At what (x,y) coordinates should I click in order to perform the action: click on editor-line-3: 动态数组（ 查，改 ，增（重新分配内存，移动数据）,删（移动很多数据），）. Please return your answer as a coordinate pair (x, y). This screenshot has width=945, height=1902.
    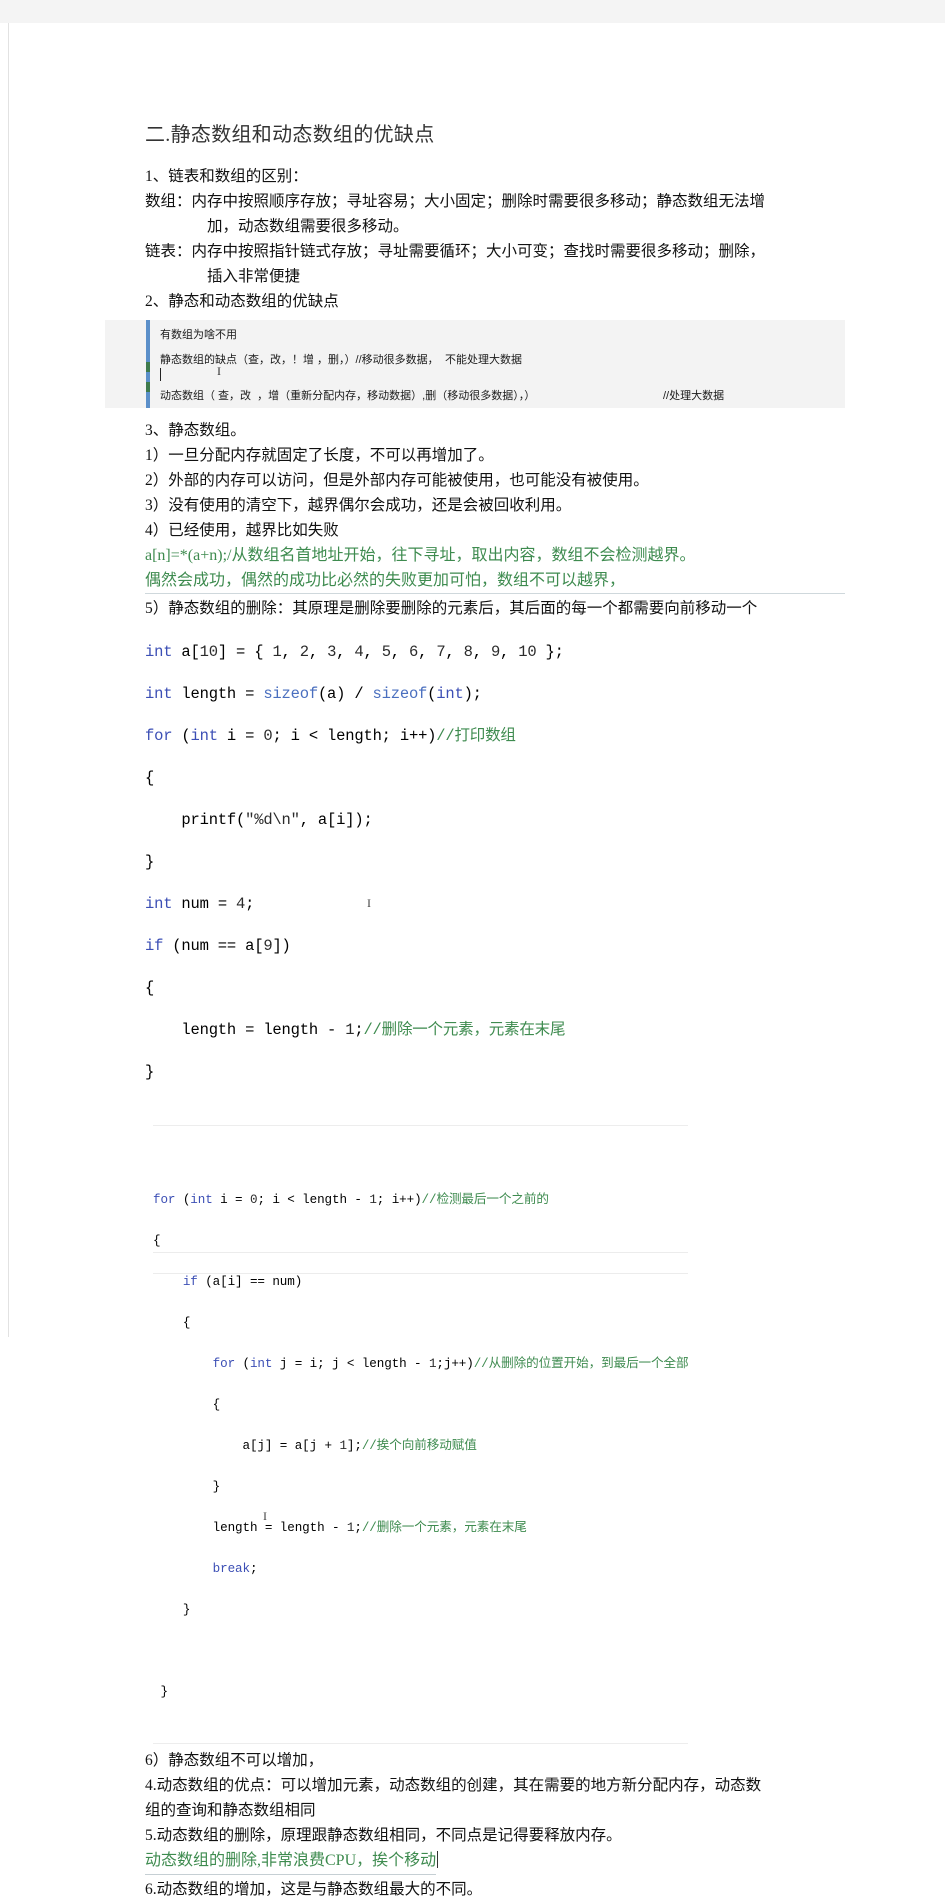
    Looking at the image, I should click on (348, 396).